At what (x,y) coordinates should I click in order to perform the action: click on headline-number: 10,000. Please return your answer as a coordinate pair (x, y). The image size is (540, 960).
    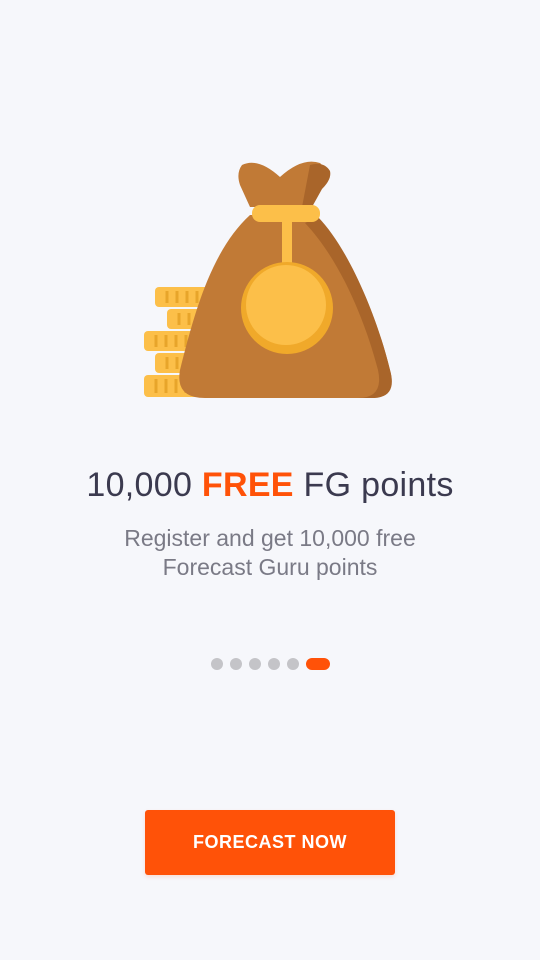
    Looking at the image, I should click on (139, 485).